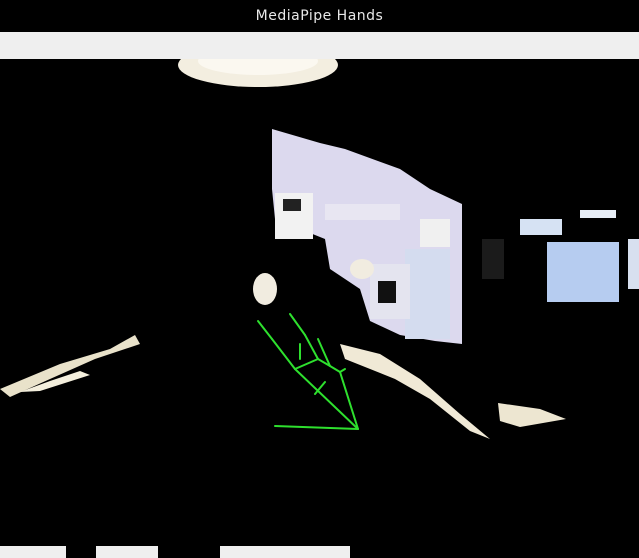 The image size is (639, 558). I want to click on window-titlebar: MediaPipe Hands, so click(319, 16).